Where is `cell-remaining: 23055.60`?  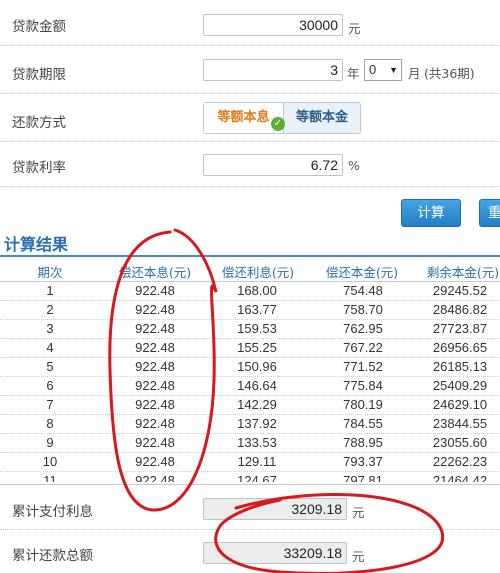
cell-remaining: 23055.60 is located at coordinates (460, 442).